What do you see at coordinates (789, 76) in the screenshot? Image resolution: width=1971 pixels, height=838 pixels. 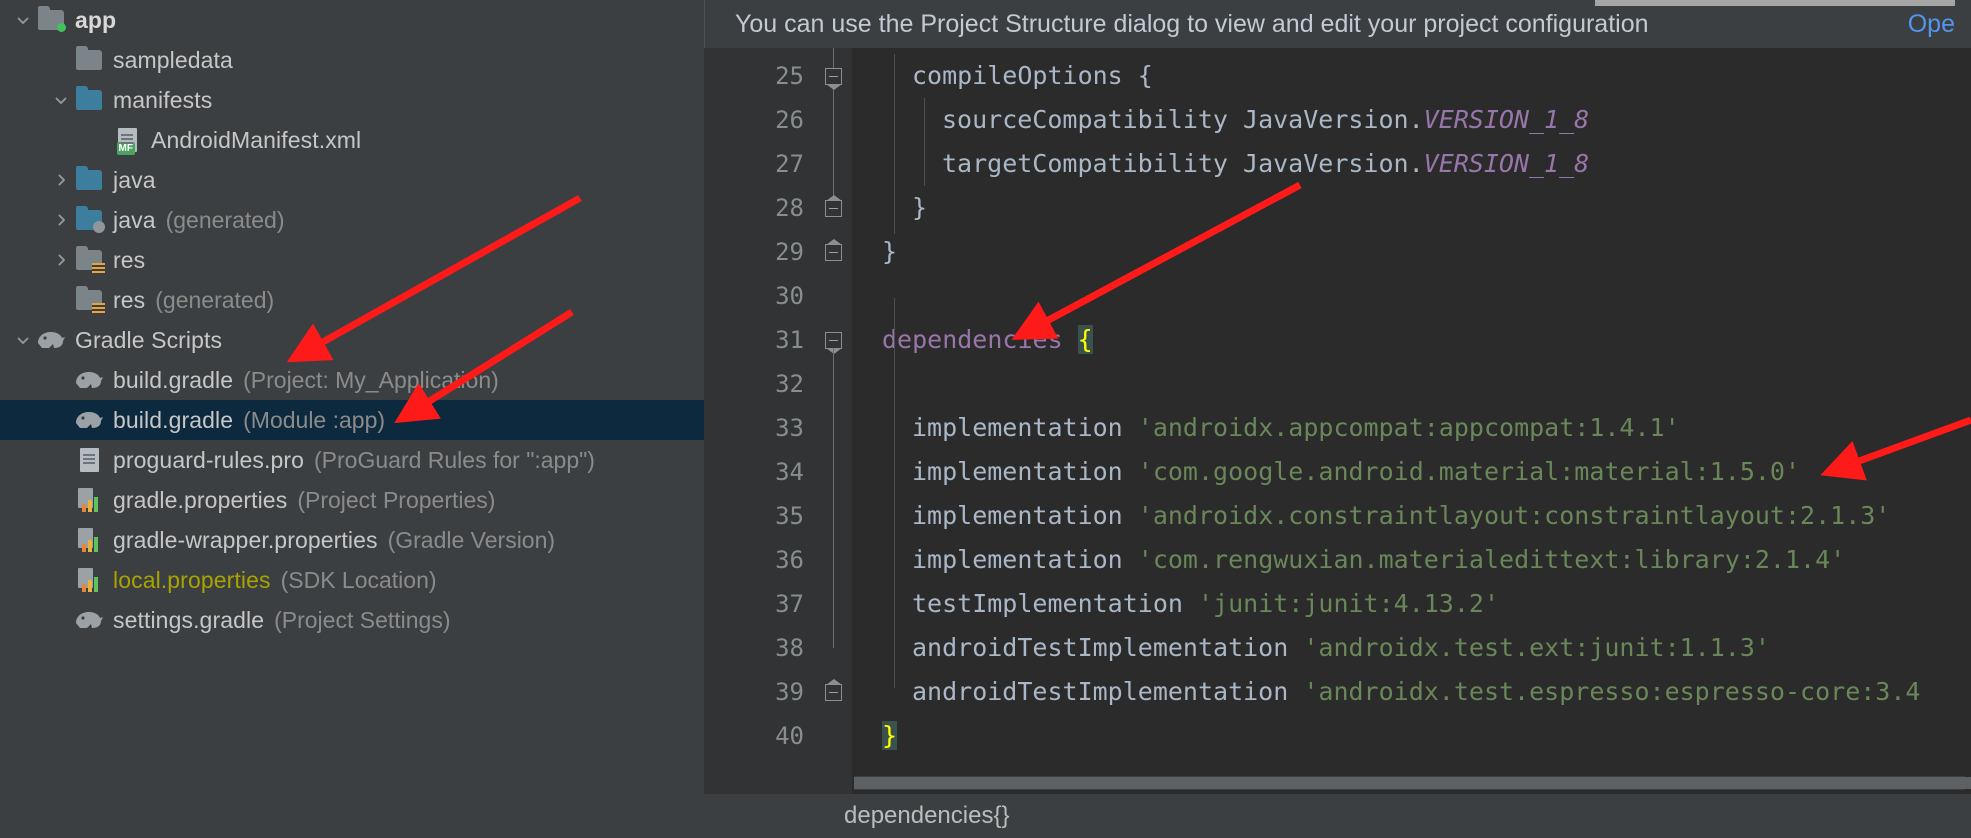 I see `line-number: 25` at bounding box center [789, 76].